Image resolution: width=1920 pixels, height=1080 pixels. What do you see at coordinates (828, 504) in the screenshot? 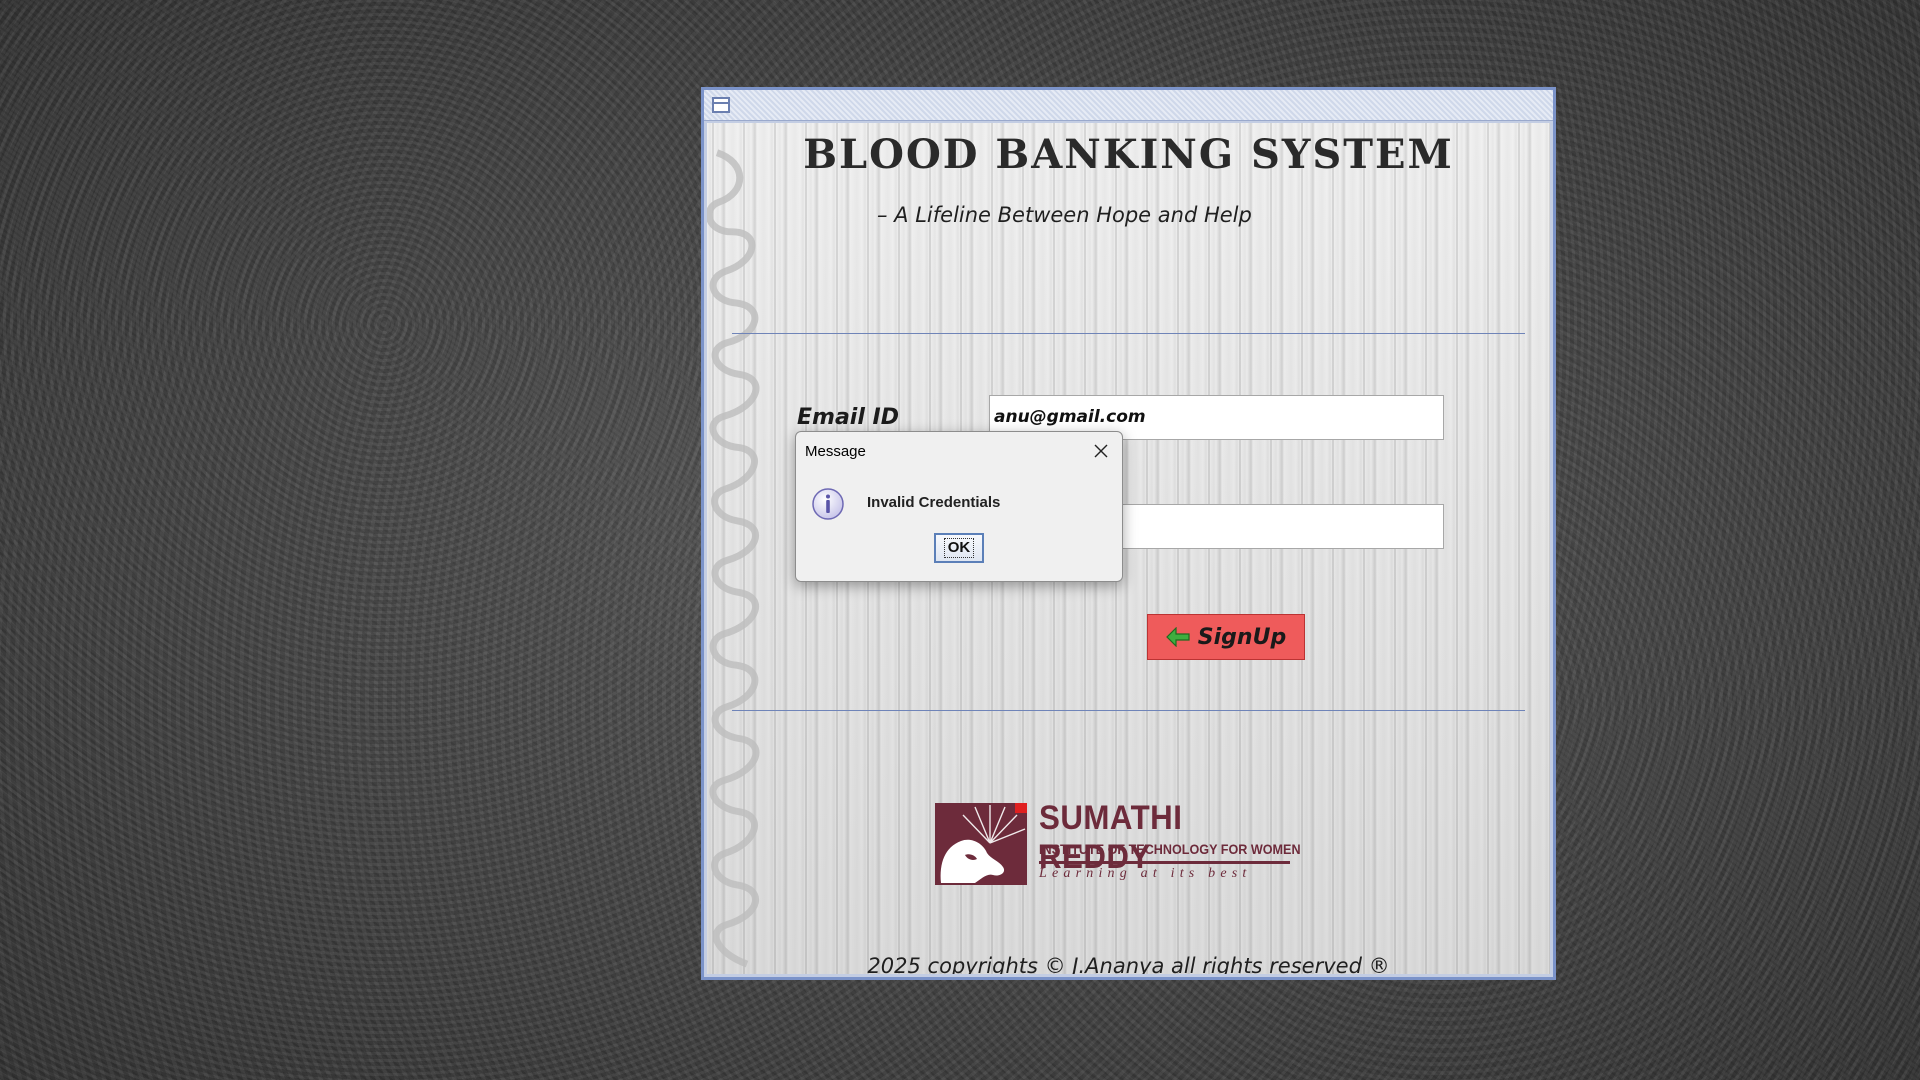
I see `info-icon` at bounding box center [828, 504].